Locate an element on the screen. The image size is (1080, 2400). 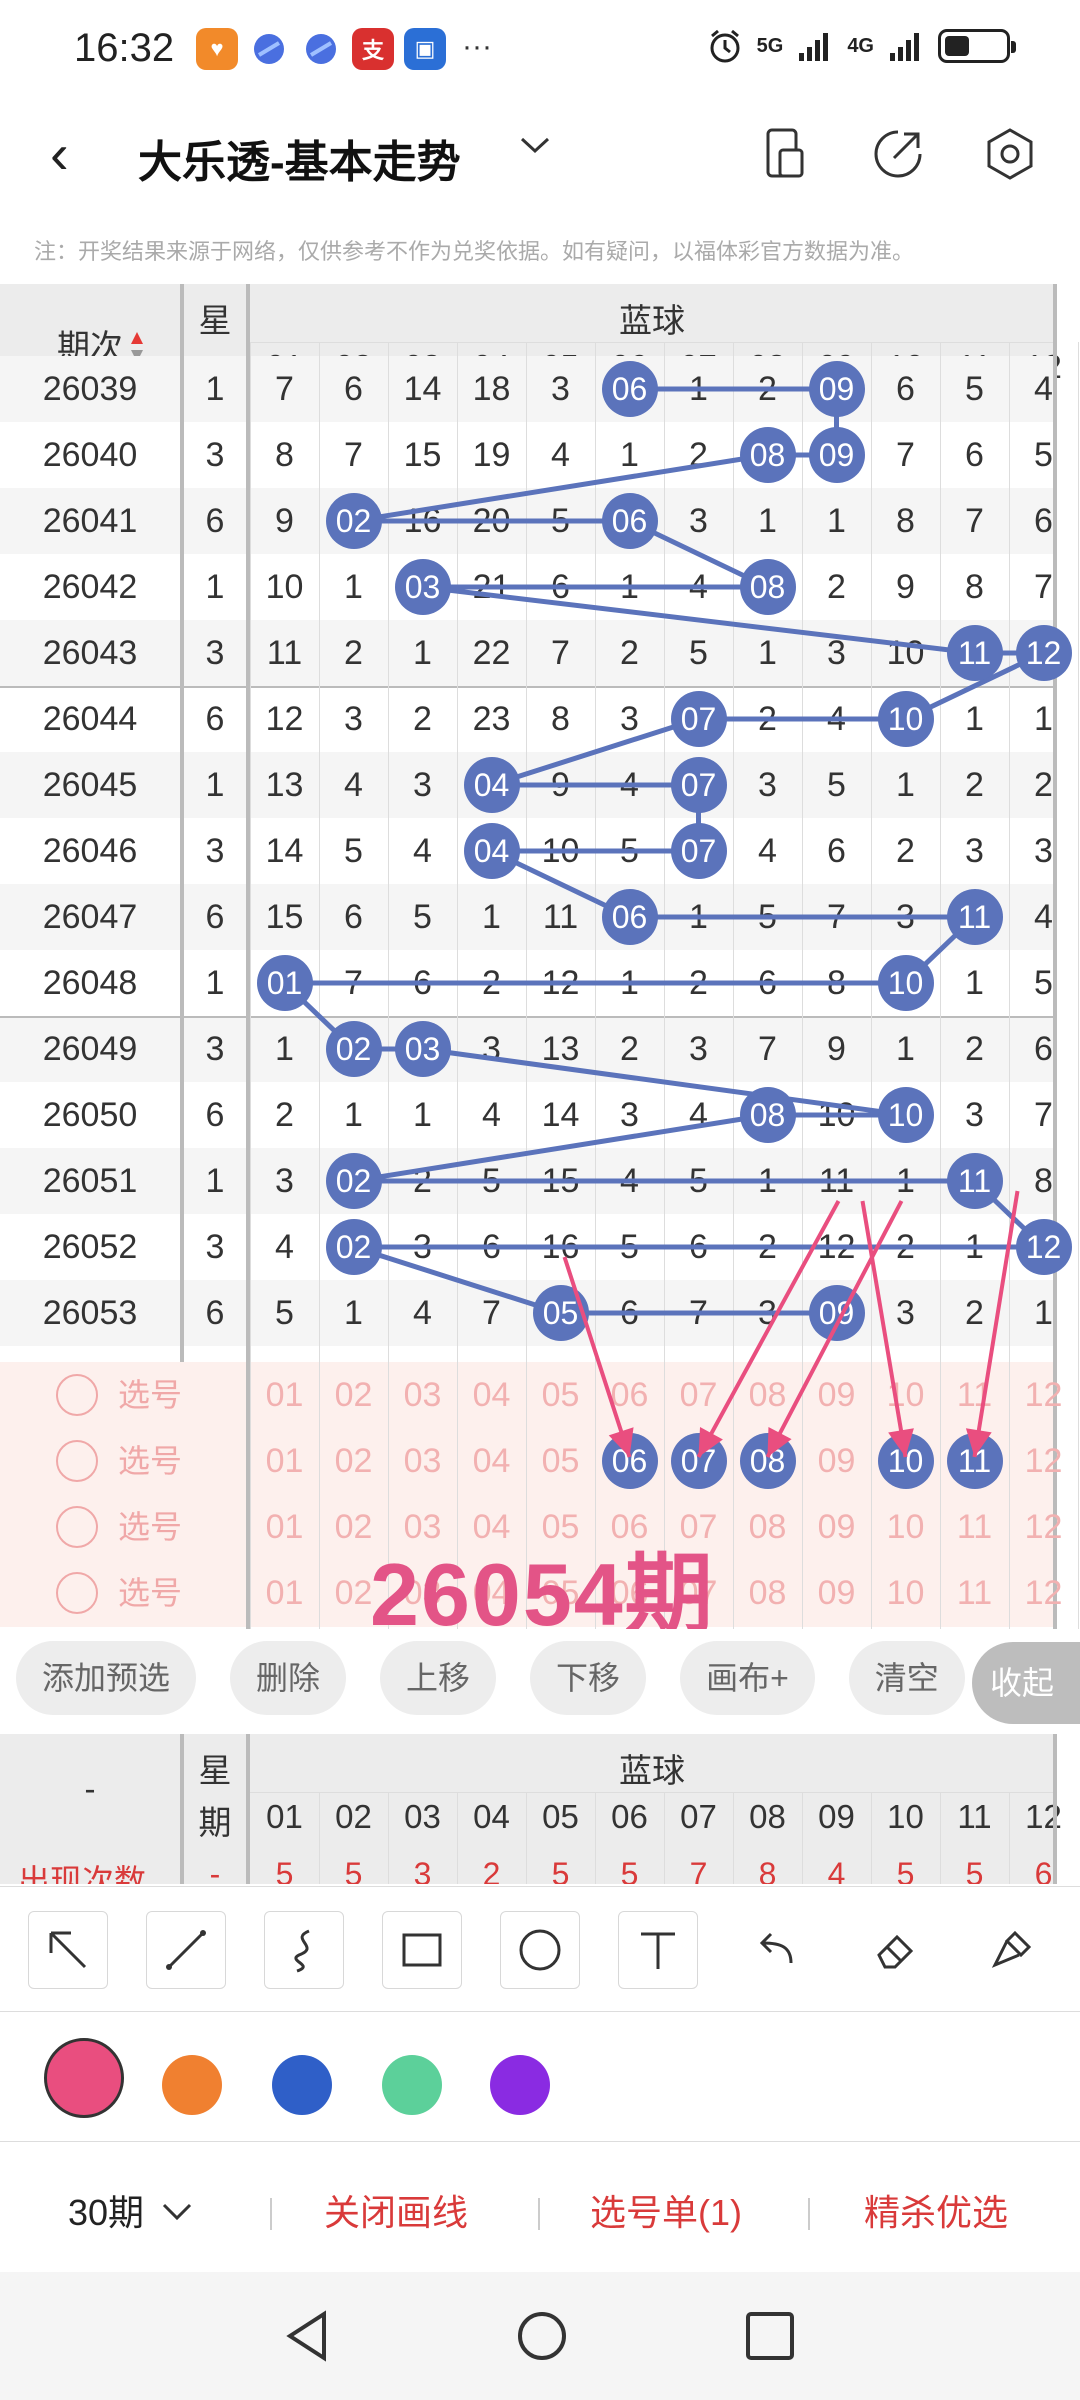
rect-tool-icon is located at coordinates (422, 1950).